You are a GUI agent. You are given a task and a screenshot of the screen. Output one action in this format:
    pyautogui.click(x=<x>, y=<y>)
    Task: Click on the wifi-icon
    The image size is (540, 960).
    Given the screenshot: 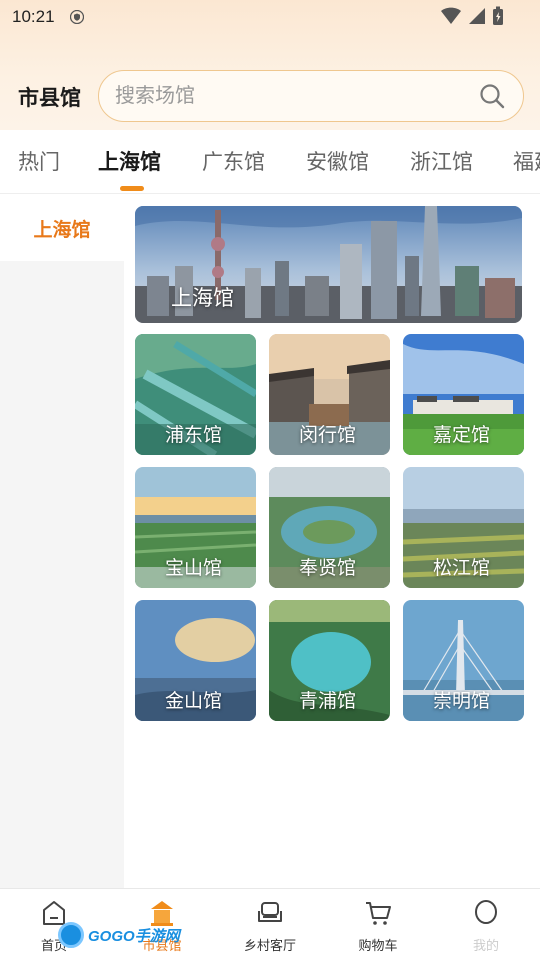 What is the action you would take?
    pyautogui.click(x=451, y=15)
    